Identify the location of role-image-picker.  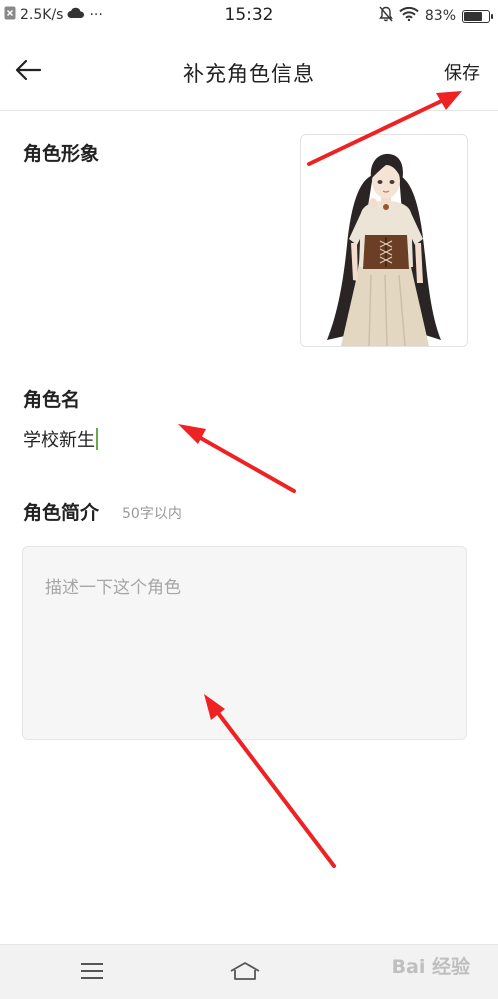
(384, 240).